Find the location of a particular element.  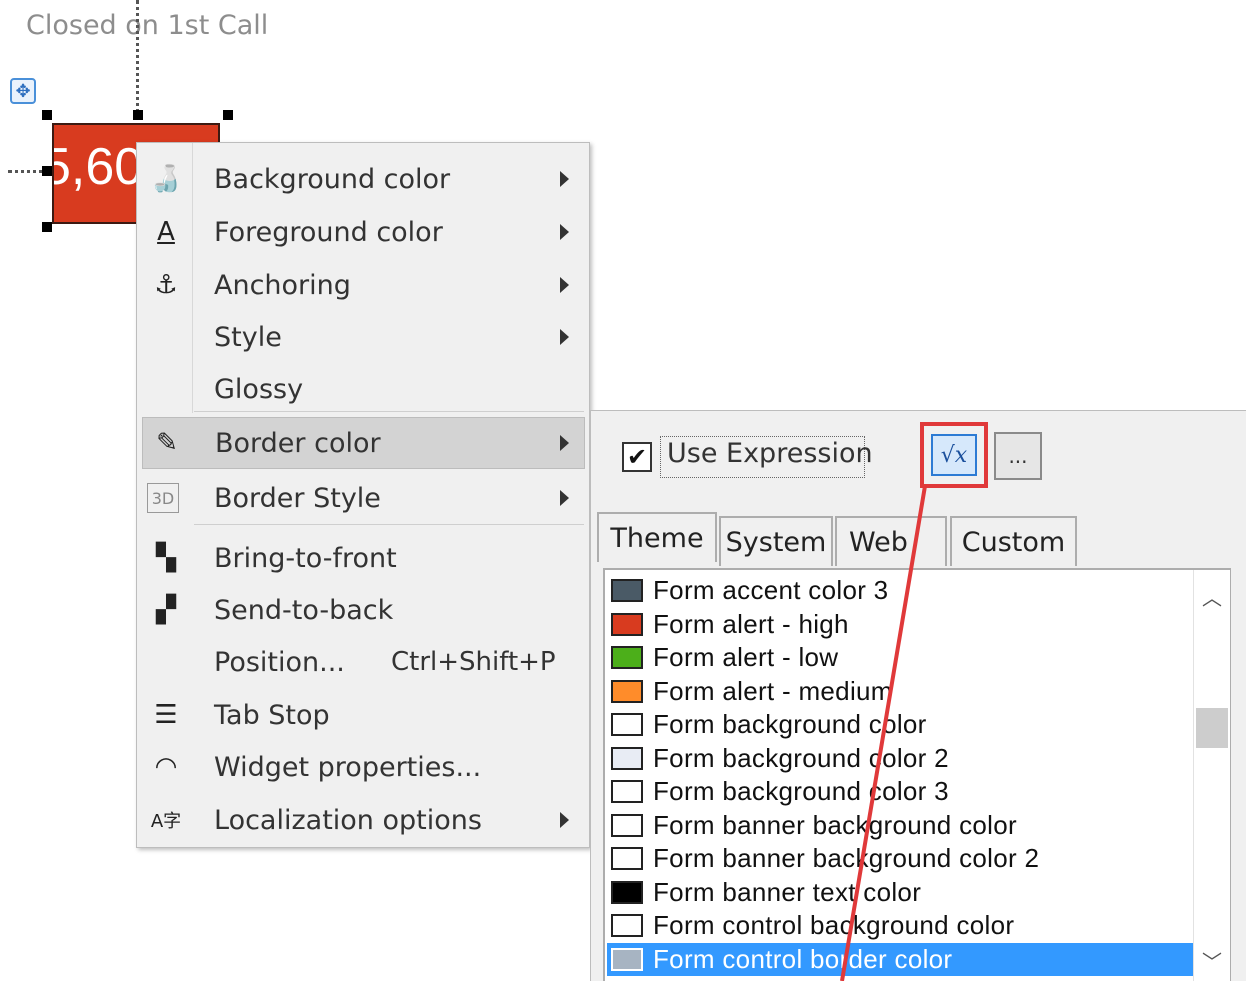

callout-arrow-line is located at coordinates (883, 733).